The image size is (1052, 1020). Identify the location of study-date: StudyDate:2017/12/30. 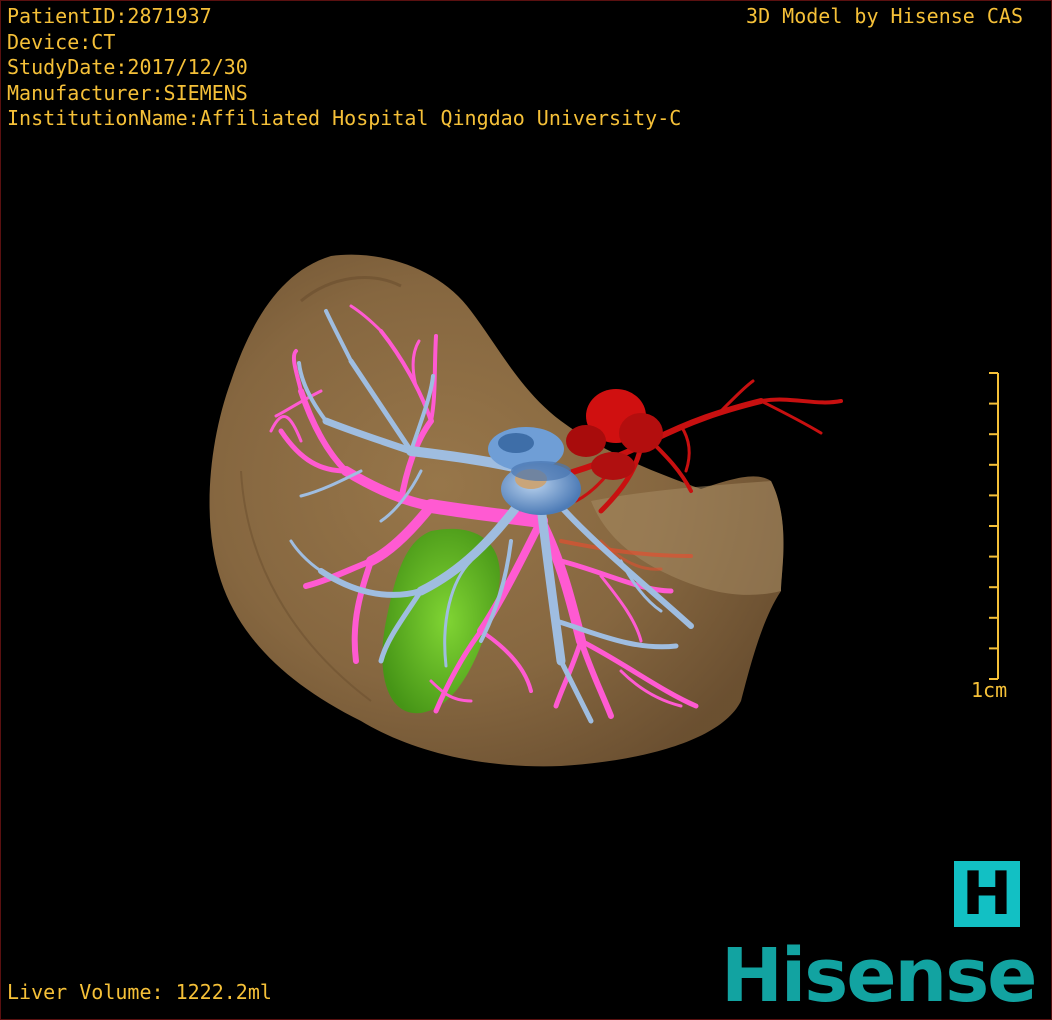
(127, 67).